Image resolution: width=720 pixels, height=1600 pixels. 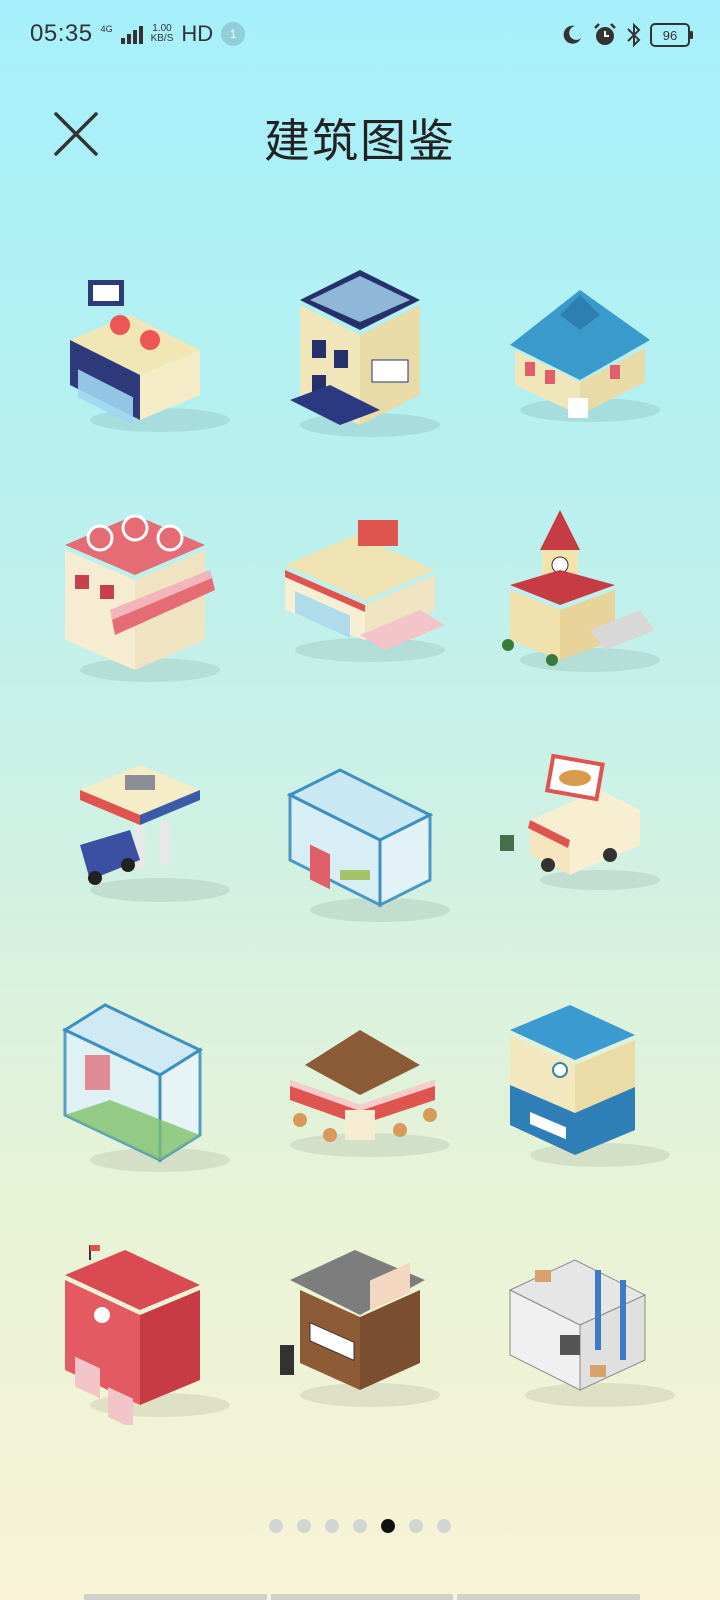 I want to click on restaurant-icon, so click(x=370, y=1093).